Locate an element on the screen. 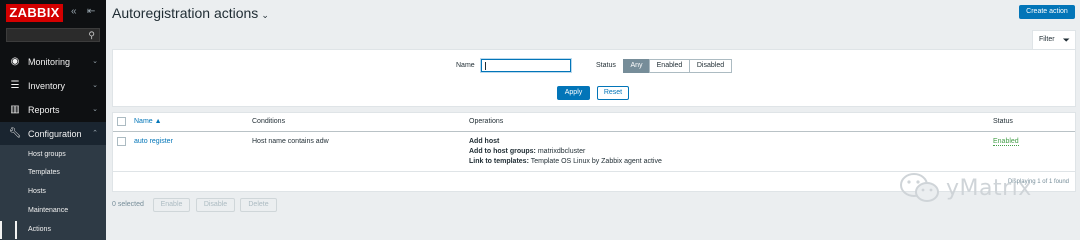 The height and width of the screenshot is (240, 1080). wechat-logo-icon is located at coordinates (919, 187).